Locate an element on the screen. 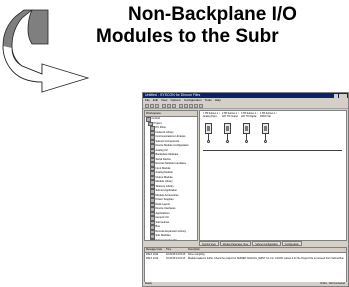 The height and width of the screenshot is (287, 349). connect-icon is located at coordinates (196, 106).